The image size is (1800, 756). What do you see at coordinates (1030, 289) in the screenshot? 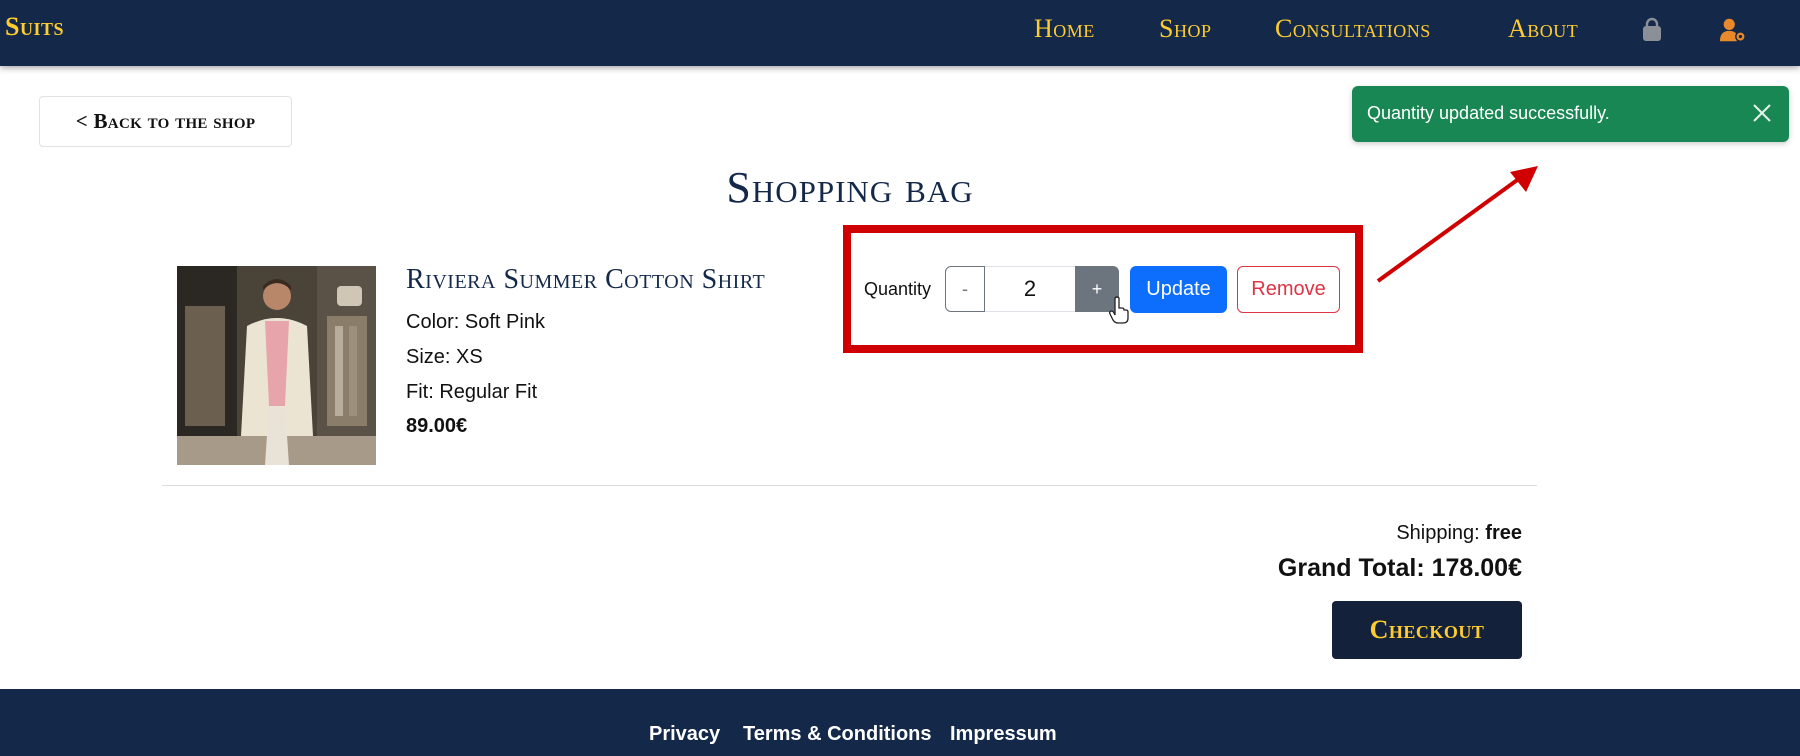
I see `quantity-input` at bounding box center [1030, 289].